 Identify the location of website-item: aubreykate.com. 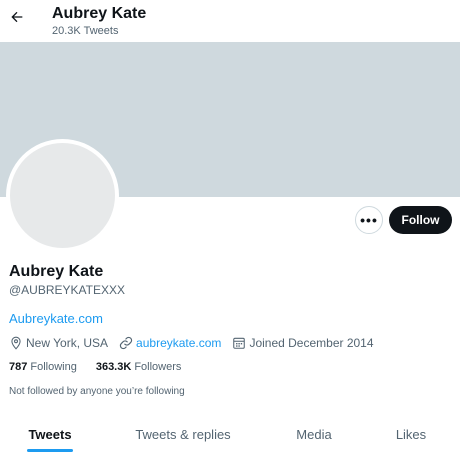
(170, 343).